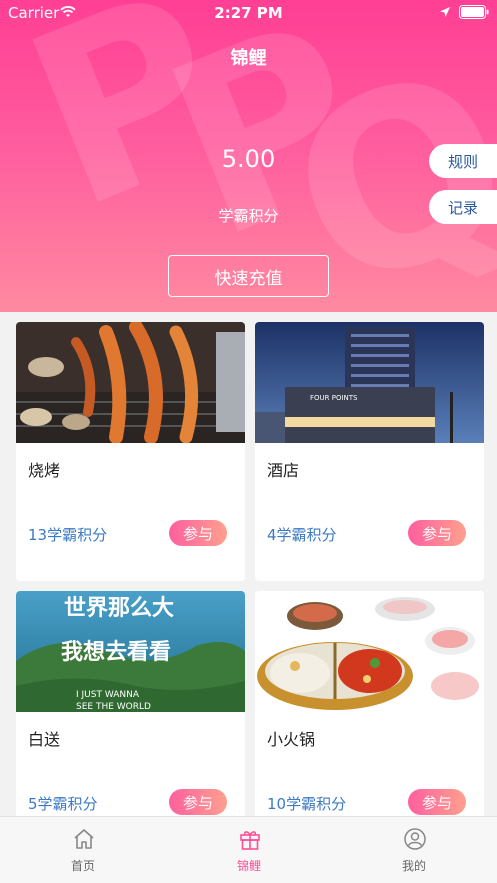  I want to click on travel-slogan-line1: 世界那么大, so click(119, 608).